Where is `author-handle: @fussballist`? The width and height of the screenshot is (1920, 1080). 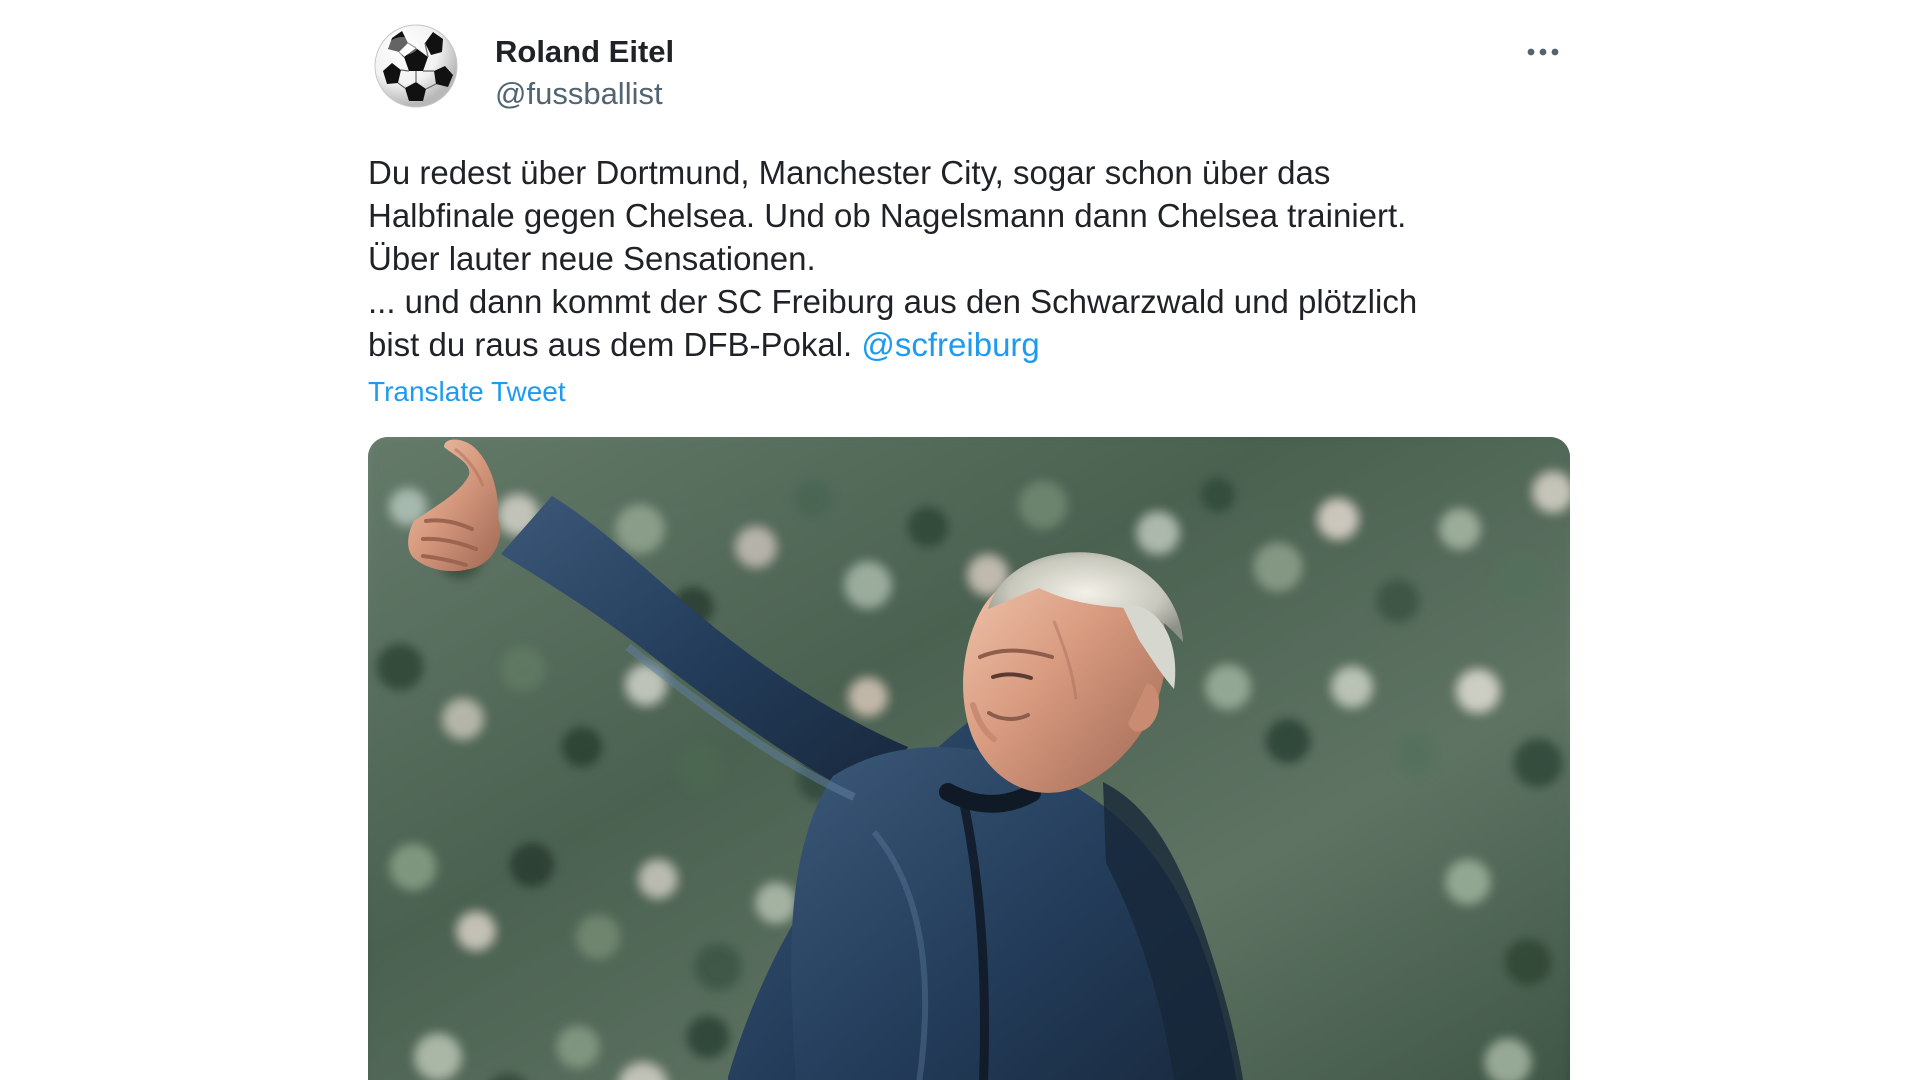 author-handle: @fussballist is located at coordinates (579, 94).